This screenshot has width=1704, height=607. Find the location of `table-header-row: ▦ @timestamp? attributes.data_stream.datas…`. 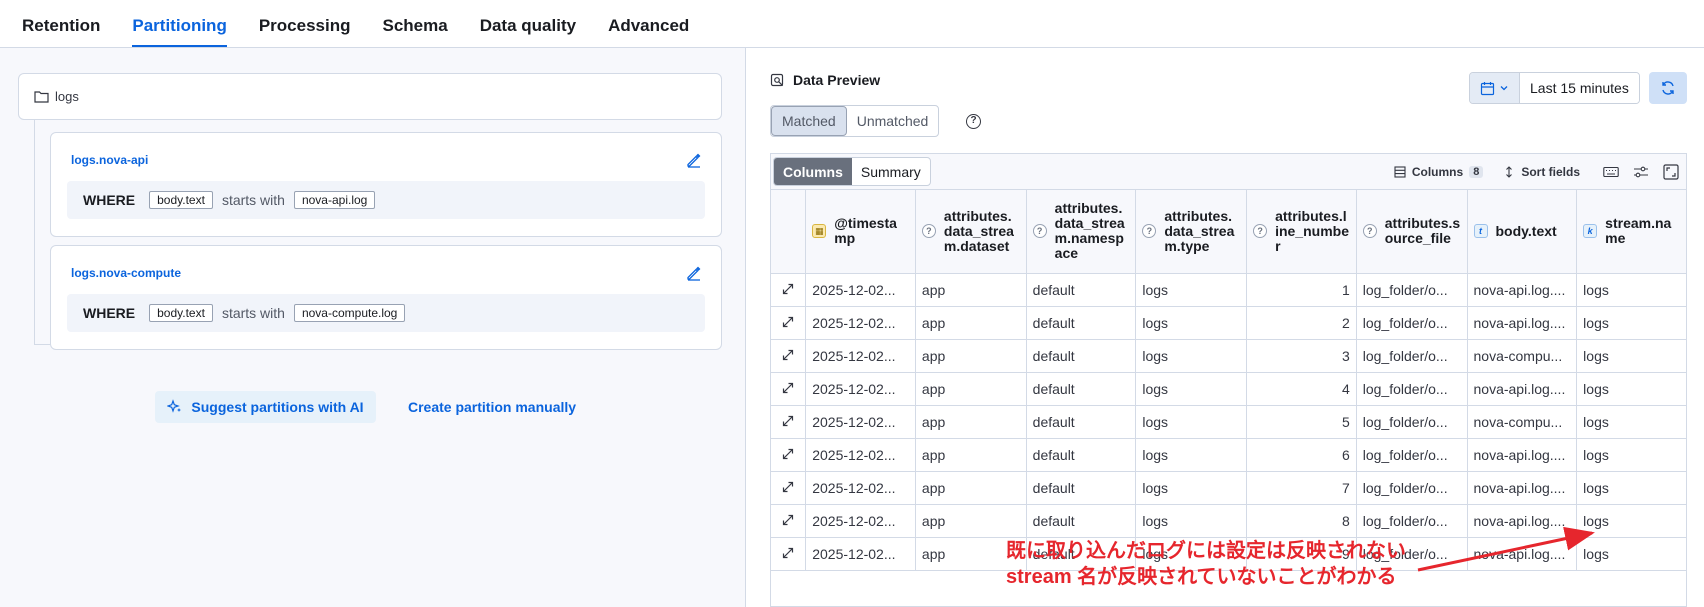

table-header-row: ▦ @timestamp? attributes.data_stream.datas… is located at coordinates (1228, 232).